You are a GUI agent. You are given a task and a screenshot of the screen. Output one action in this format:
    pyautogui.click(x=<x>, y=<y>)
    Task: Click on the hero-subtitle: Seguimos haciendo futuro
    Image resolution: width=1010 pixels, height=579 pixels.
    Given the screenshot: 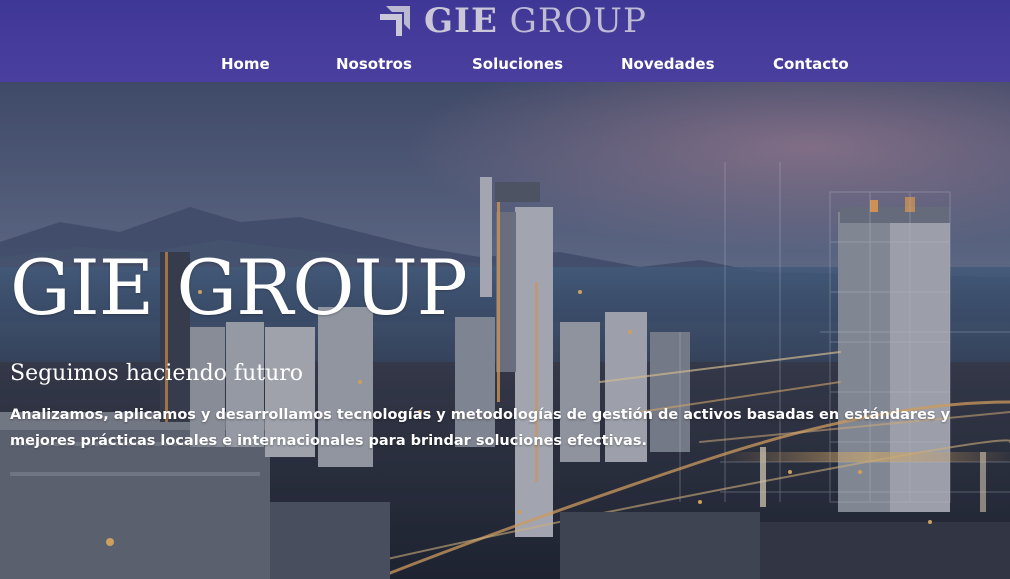 What is the action you would take?
    pyautogui.click(x=157, y=373)
    